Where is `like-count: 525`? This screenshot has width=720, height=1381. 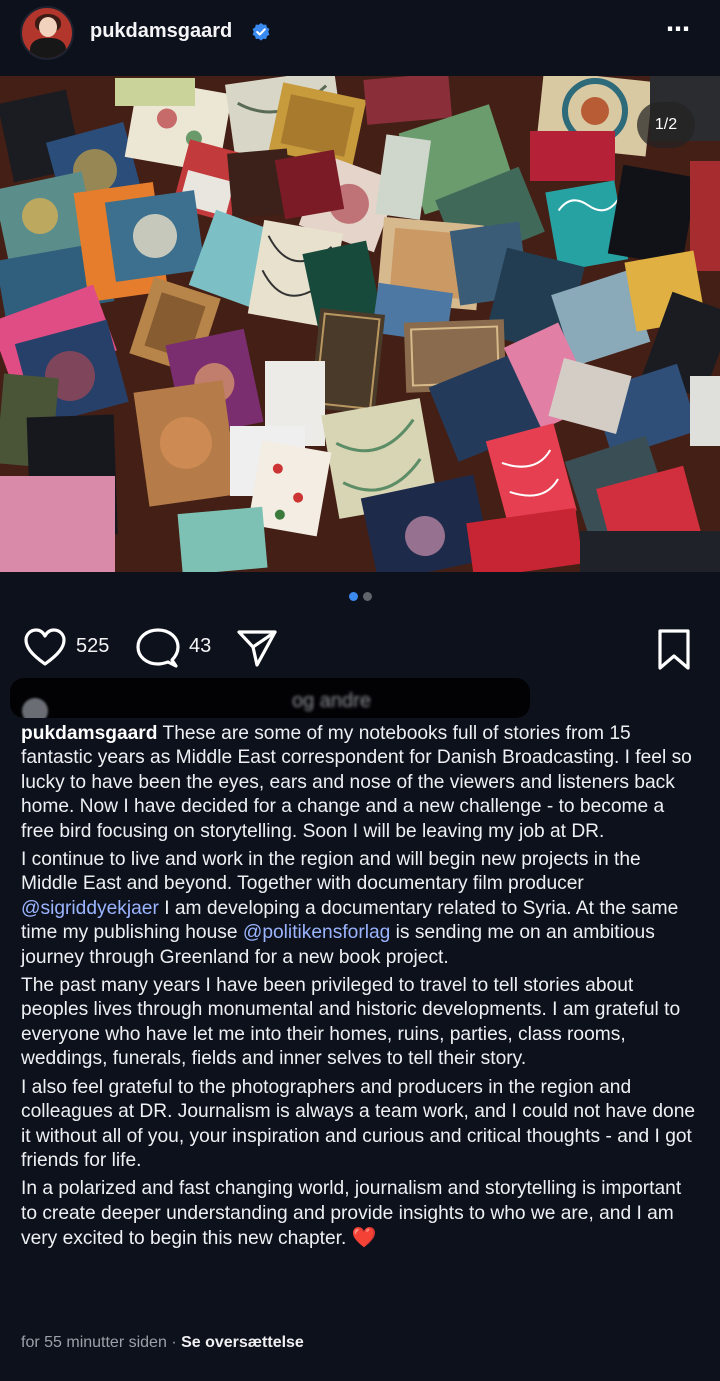 like-count: 525 is located at coordinates (92, 646).